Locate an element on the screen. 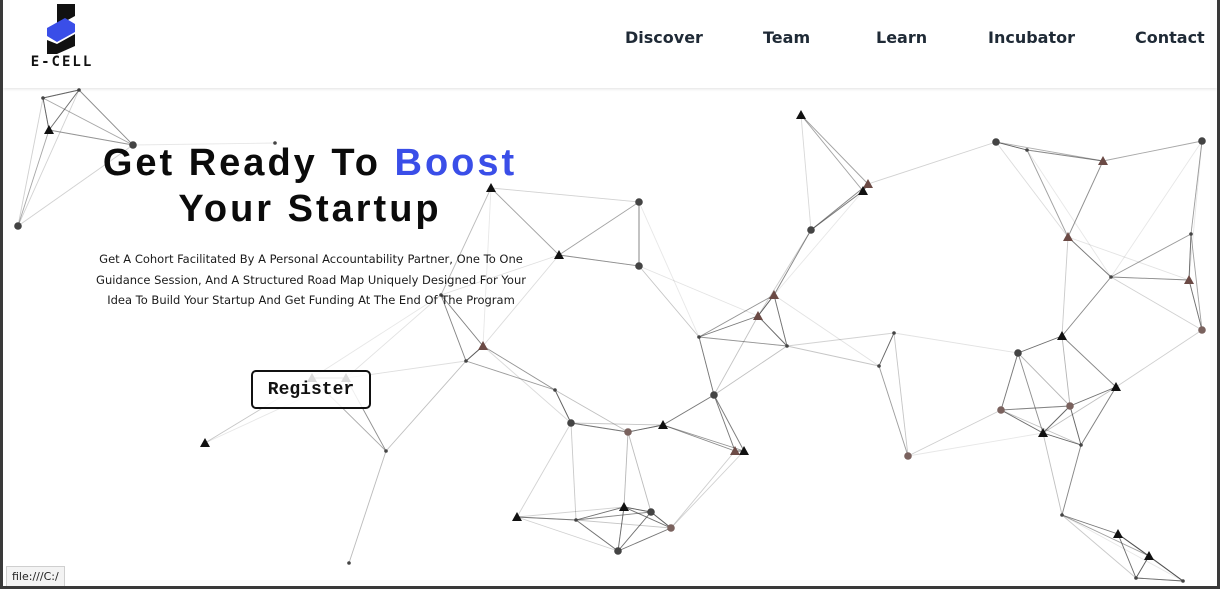 The height and width of the screenshot is (589, 1220). nav-contact: Contact is located at coordinates (1170, 39).